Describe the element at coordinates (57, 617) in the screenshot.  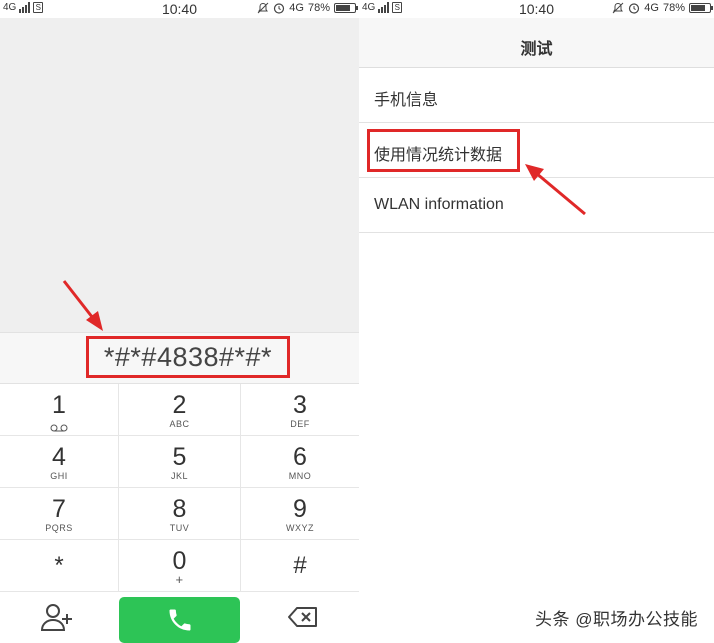
I see `add-contact-icon` at that location.